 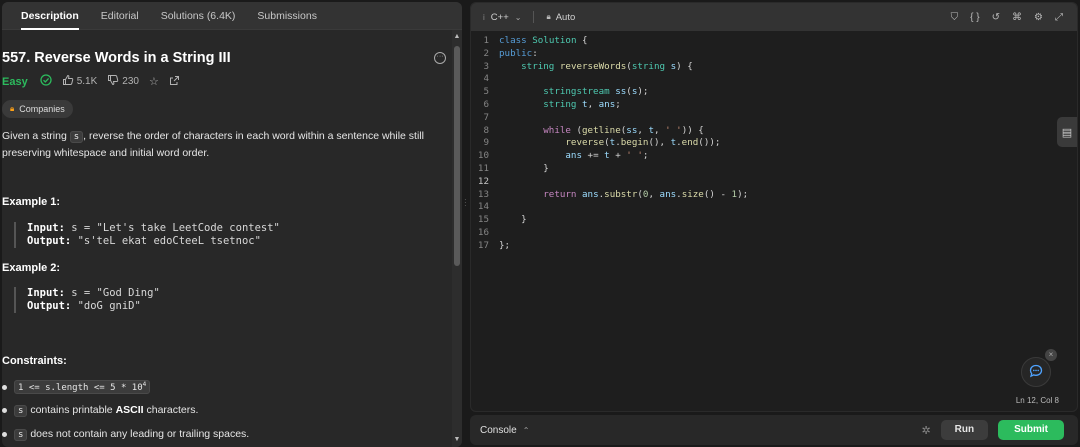 I want to click on separator, so click(x=534, y=17).